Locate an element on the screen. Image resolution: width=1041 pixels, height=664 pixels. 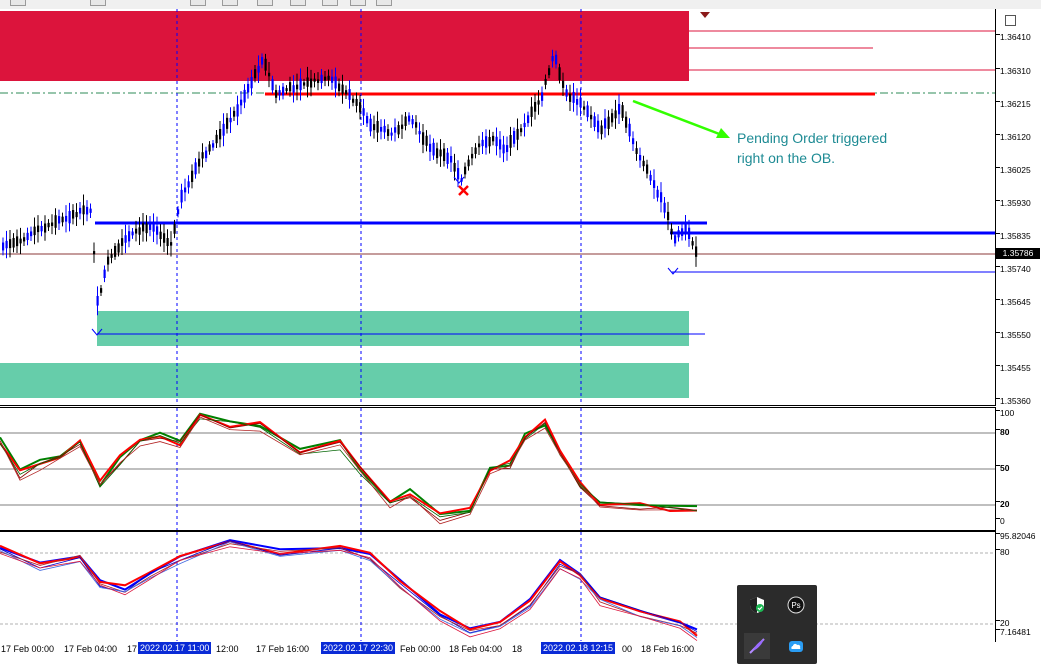
crosshair-time-label: 2022.02.18 12:15 is located at coordinates (578, 648).